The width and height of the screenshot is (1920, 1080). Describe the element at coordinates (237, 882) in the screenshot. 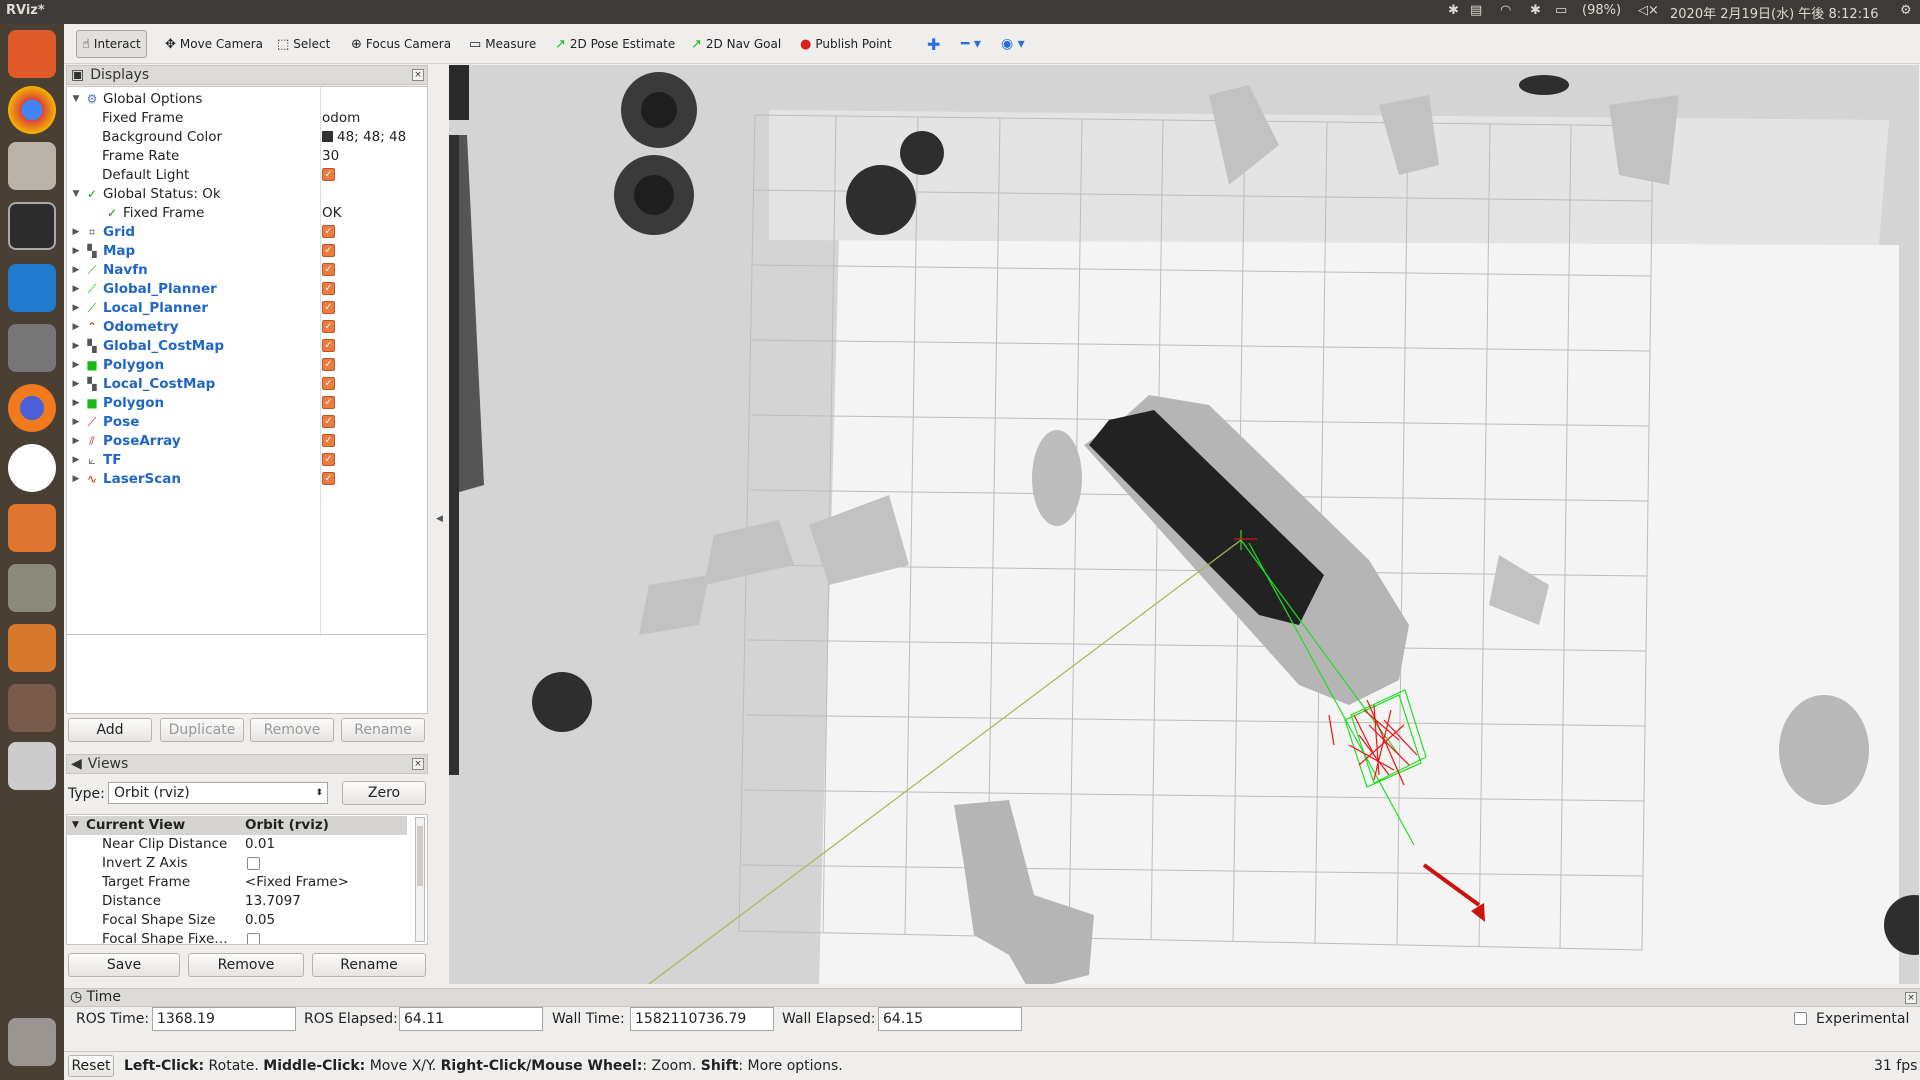

I see `view-prop-row: Target Frame <Fixed Frame>` at that location.